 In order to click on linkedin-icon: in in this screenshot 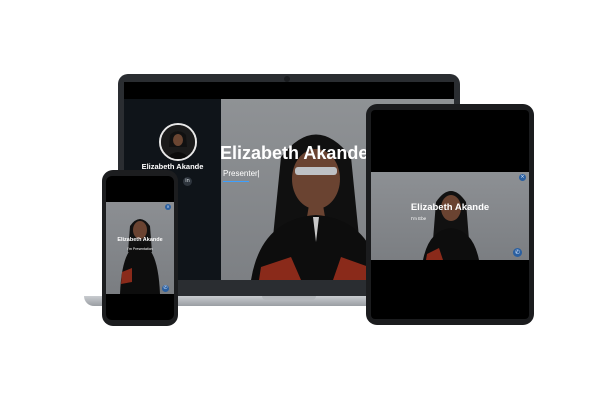, I will do `click(187, 181)`.